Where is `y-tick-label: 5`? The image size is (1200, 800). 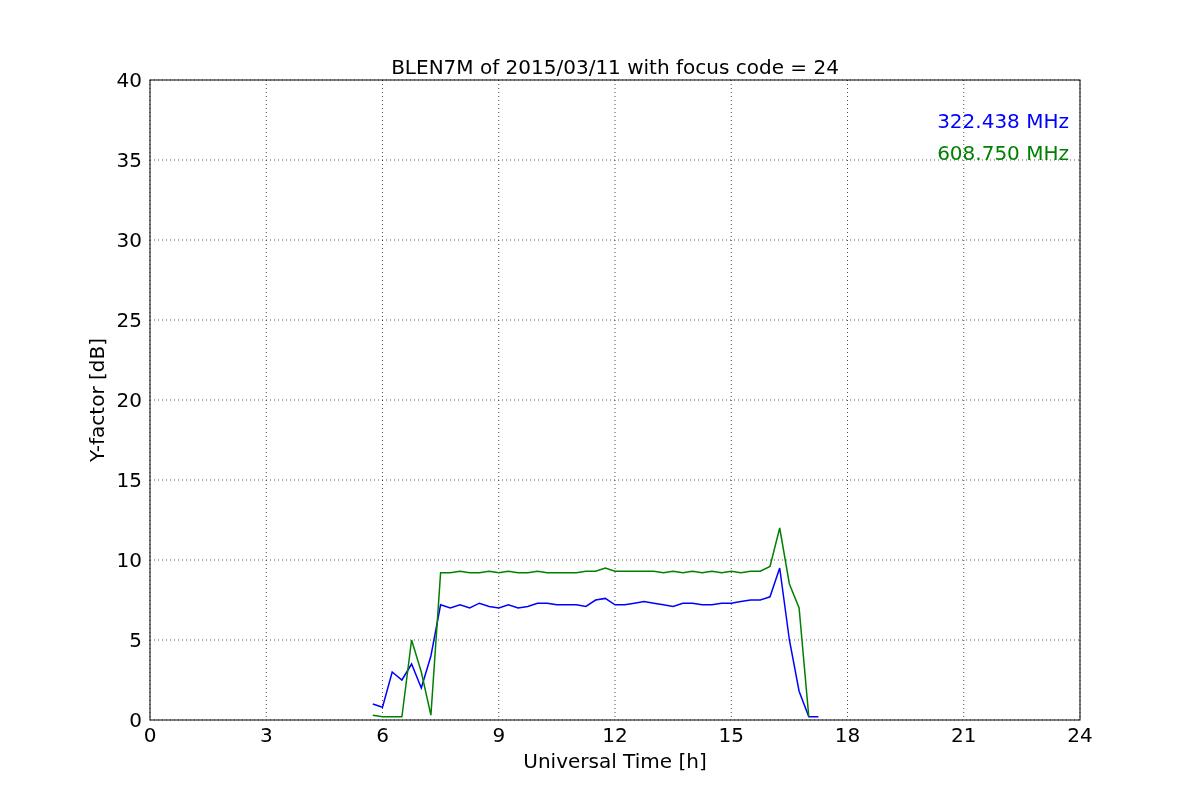
y-tick-label: 5 is located at coordinates (135, 640).